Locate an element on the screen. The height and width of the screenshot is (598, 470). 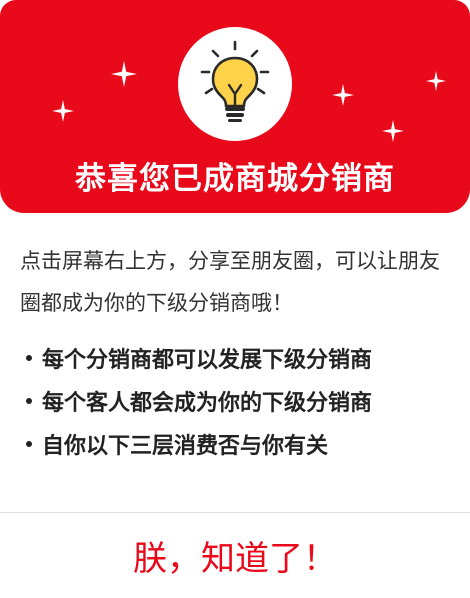
share-instruction: 点击屏幕右上方，分享至朋友圈，可以让朋友圈都成为你的下级分销商哦！ is located at coordinates (230, 282).